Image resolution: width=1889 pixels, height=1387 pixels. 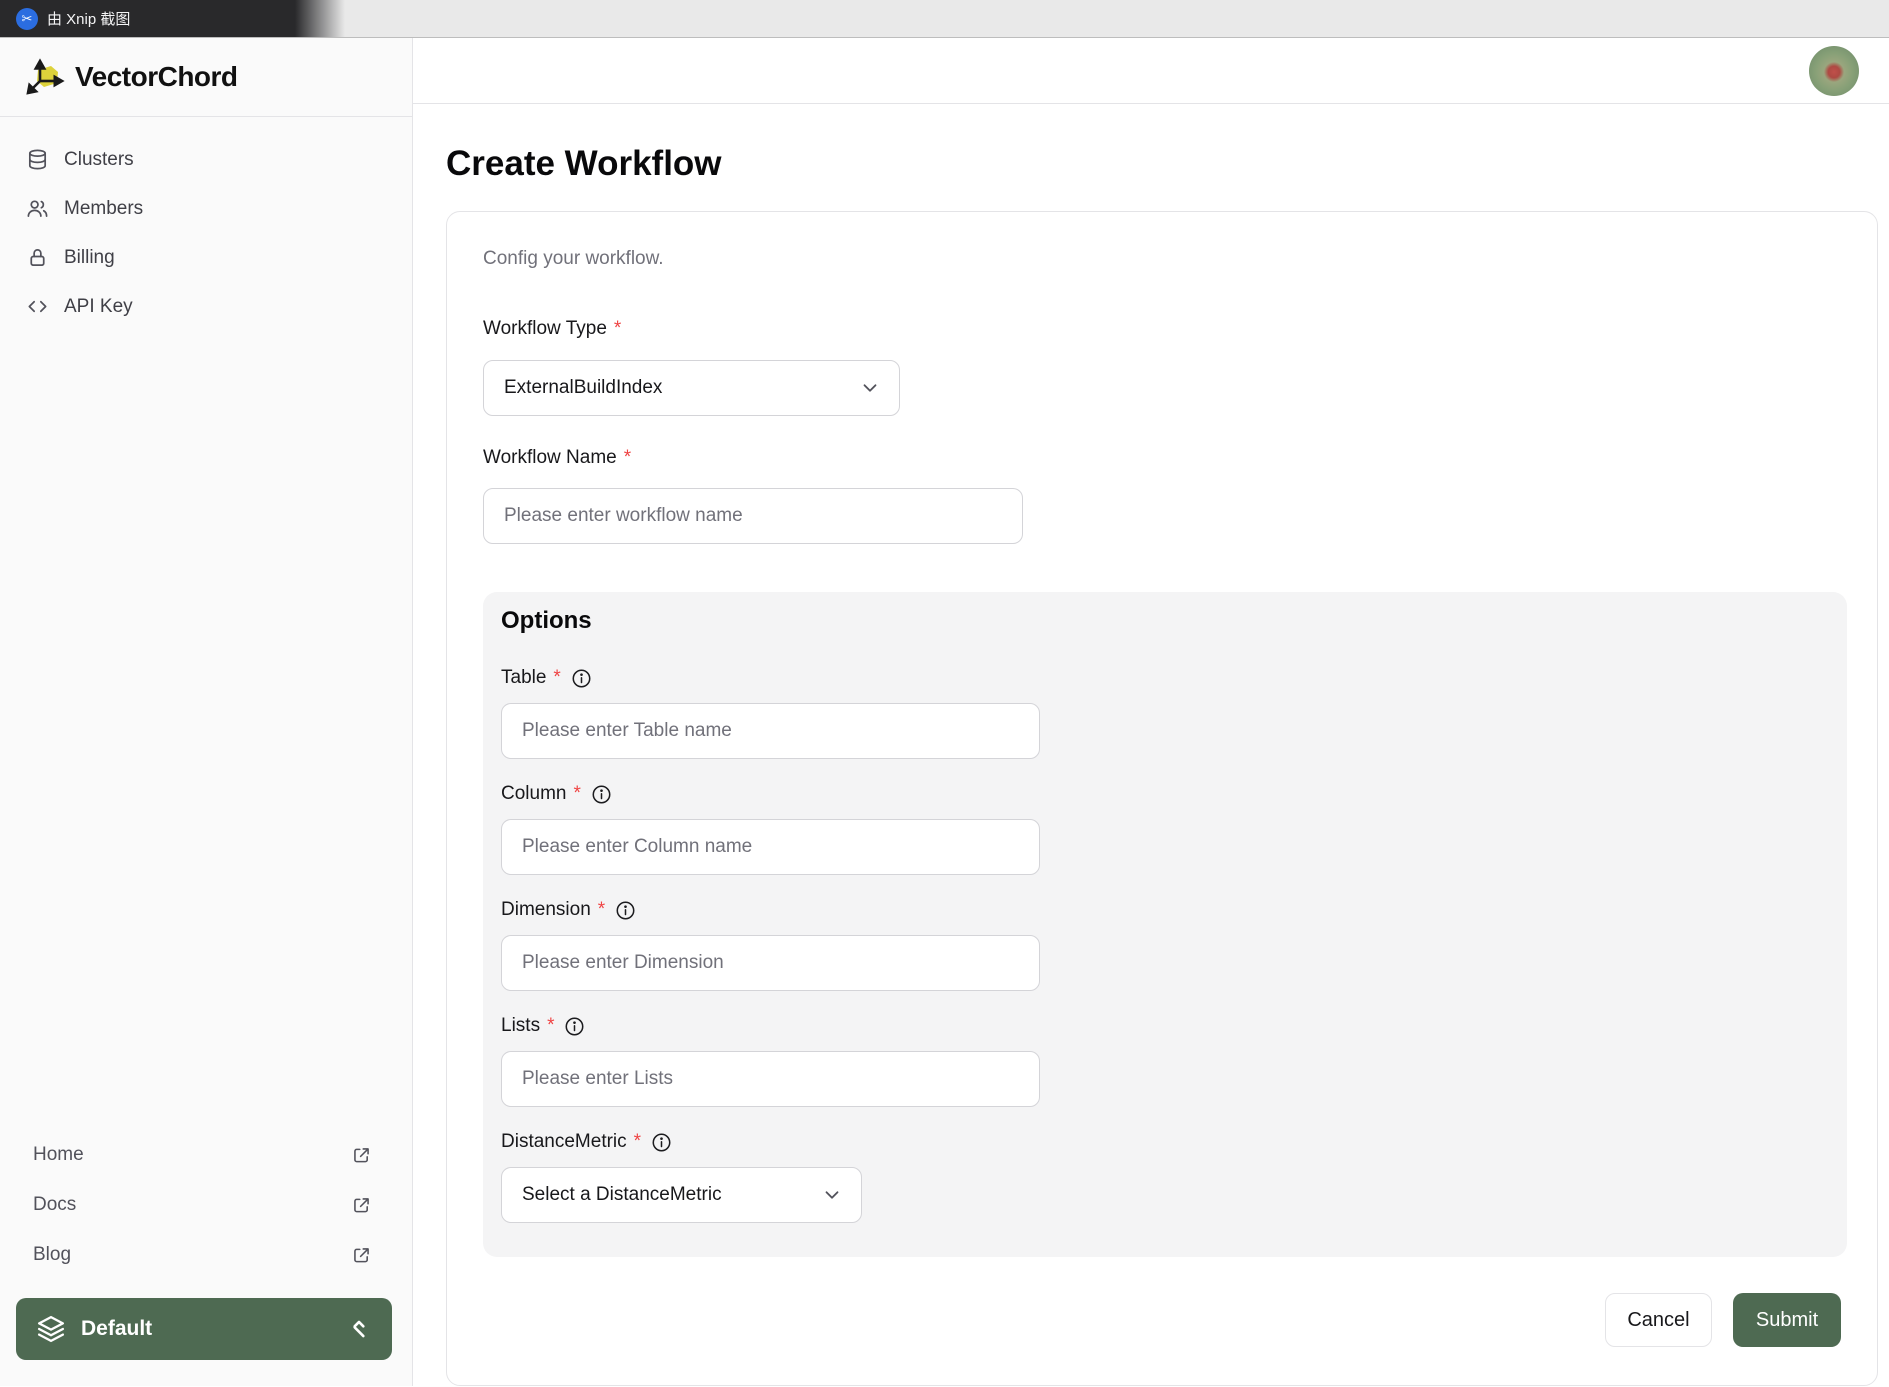 I want to click on sidebar-link-blog: Blog, so click(x=206, y=1255).